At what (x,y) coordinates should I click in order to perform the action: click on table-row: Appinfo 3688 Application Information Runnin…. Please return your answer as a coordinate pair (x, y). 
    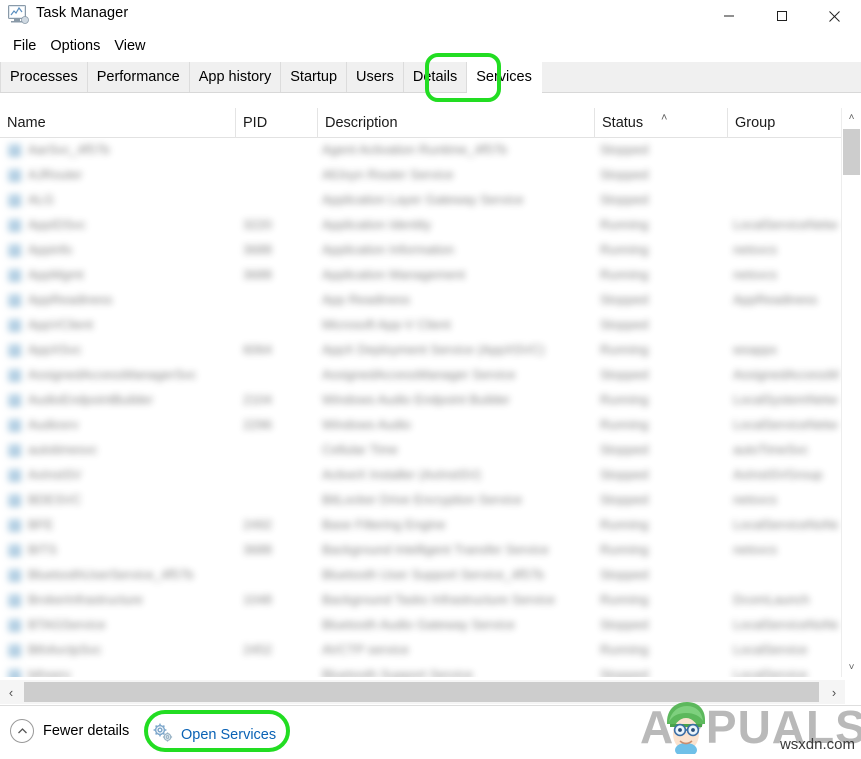
    Looking at the image, I should click on (420, 250).